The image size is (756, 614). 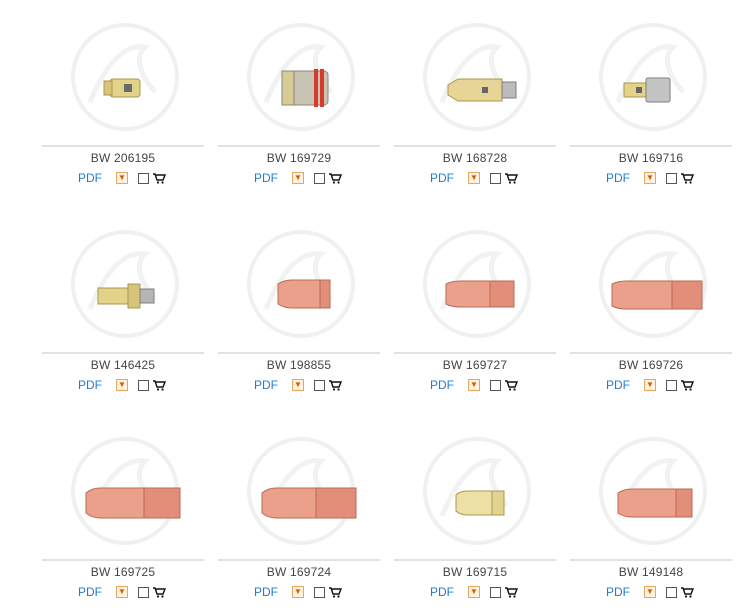 I want to click on product-card: BW 168728 PDF ▼, so click(x=482, y=100).